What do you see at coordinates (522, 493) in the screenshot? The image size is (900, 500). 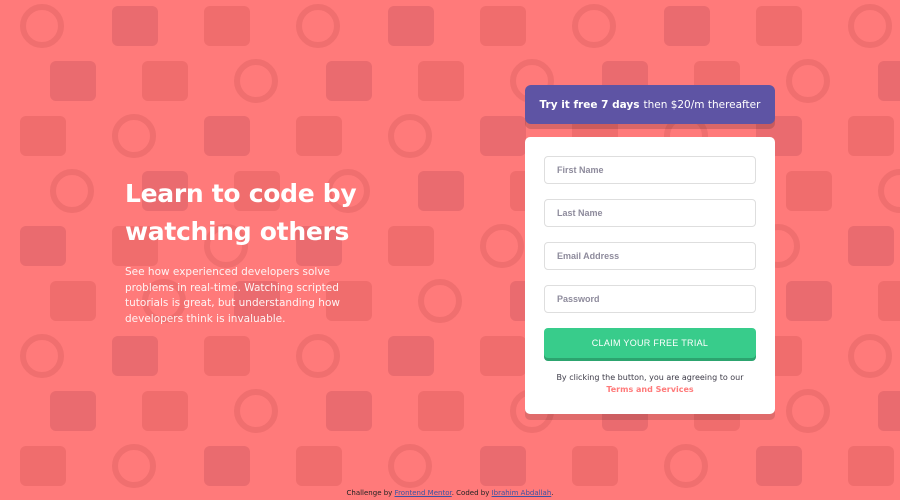 I see `author-link: Ibrahim Abdallah` at bounding box center [522, 493].